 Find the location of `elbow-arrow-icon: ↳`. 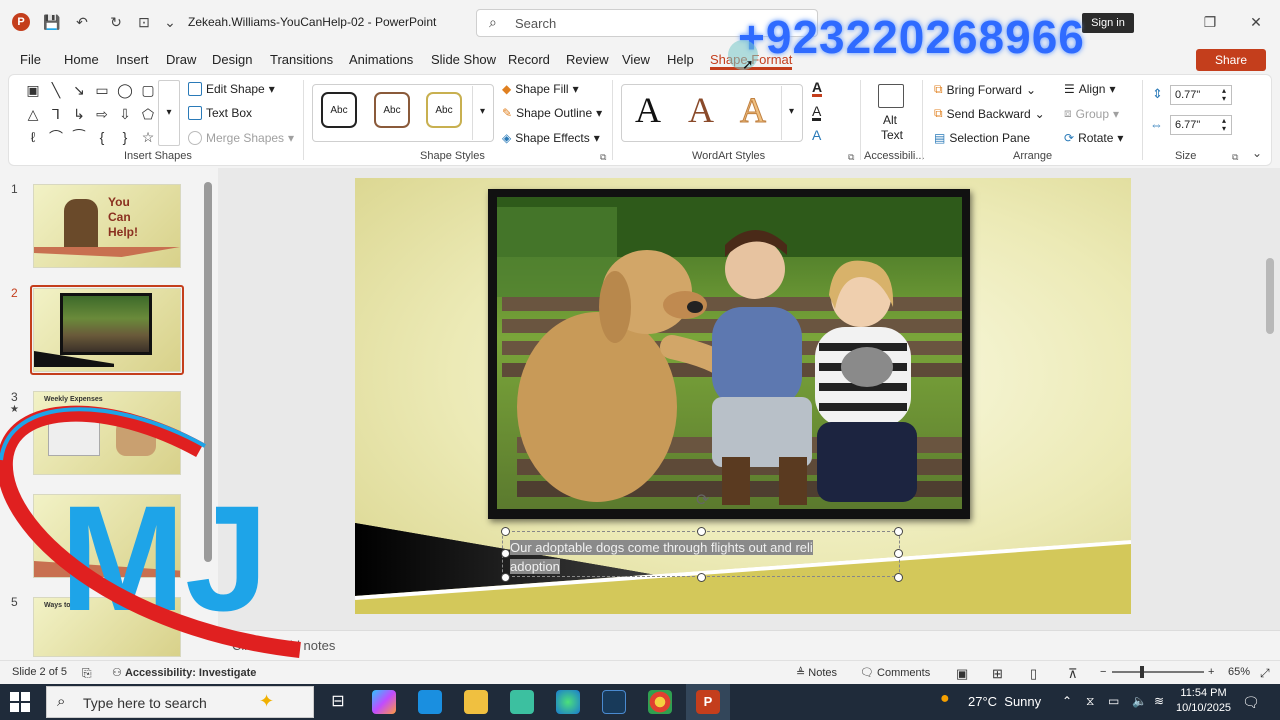

elbow-arrow-icon: ↳ is located at coordinates (79, 114).